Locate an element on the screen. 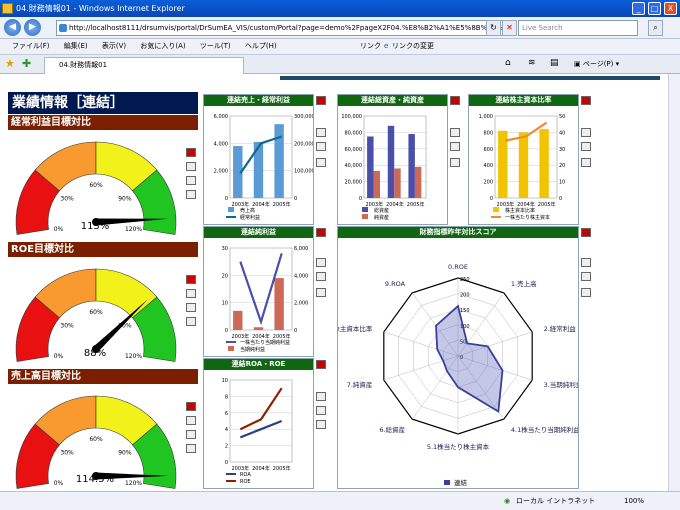  menu-view: 表示(V) is located at coordinates (114, 46).